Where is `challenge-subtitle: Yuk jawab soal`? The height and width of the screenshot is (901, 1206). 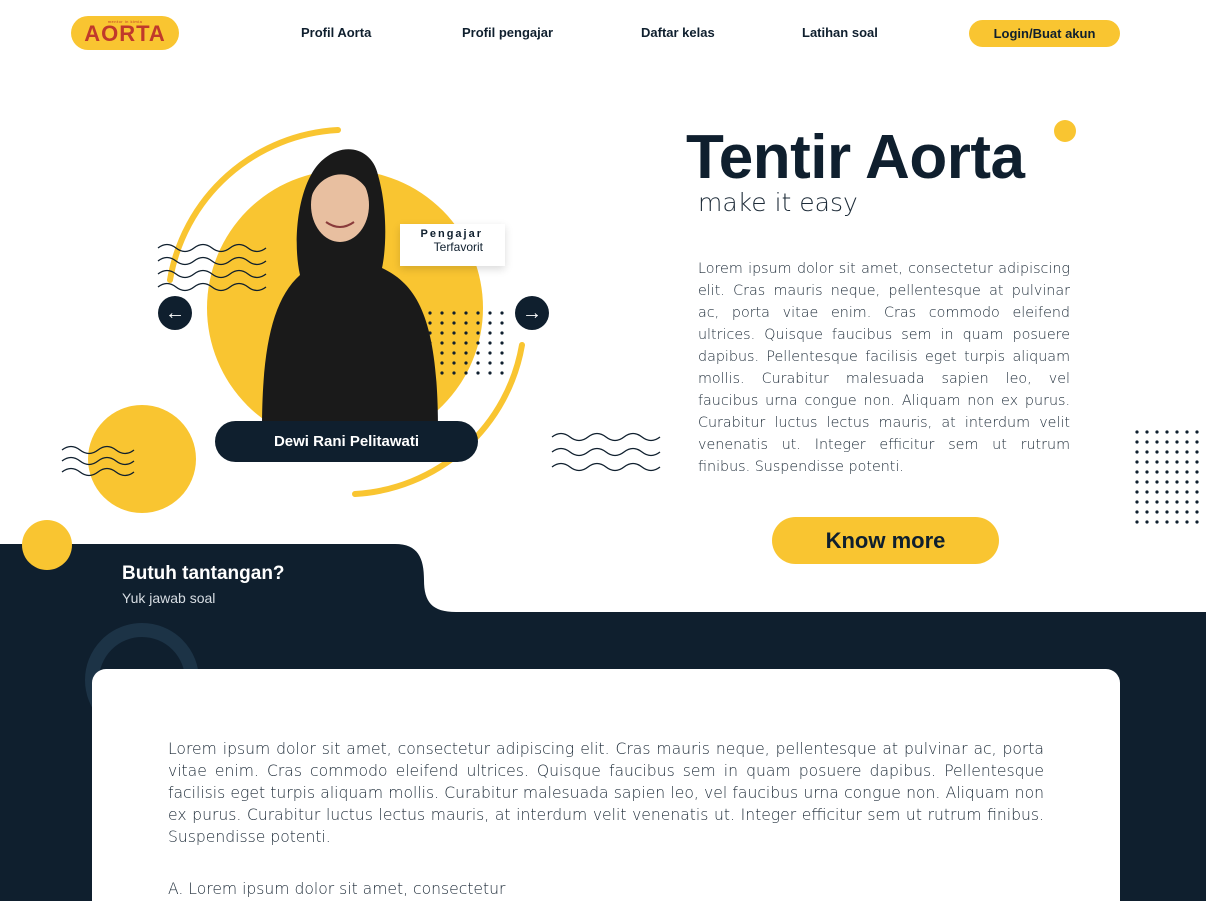
challenge-subtitle: Yuk jawab soal is located at coordinates (169, 598).